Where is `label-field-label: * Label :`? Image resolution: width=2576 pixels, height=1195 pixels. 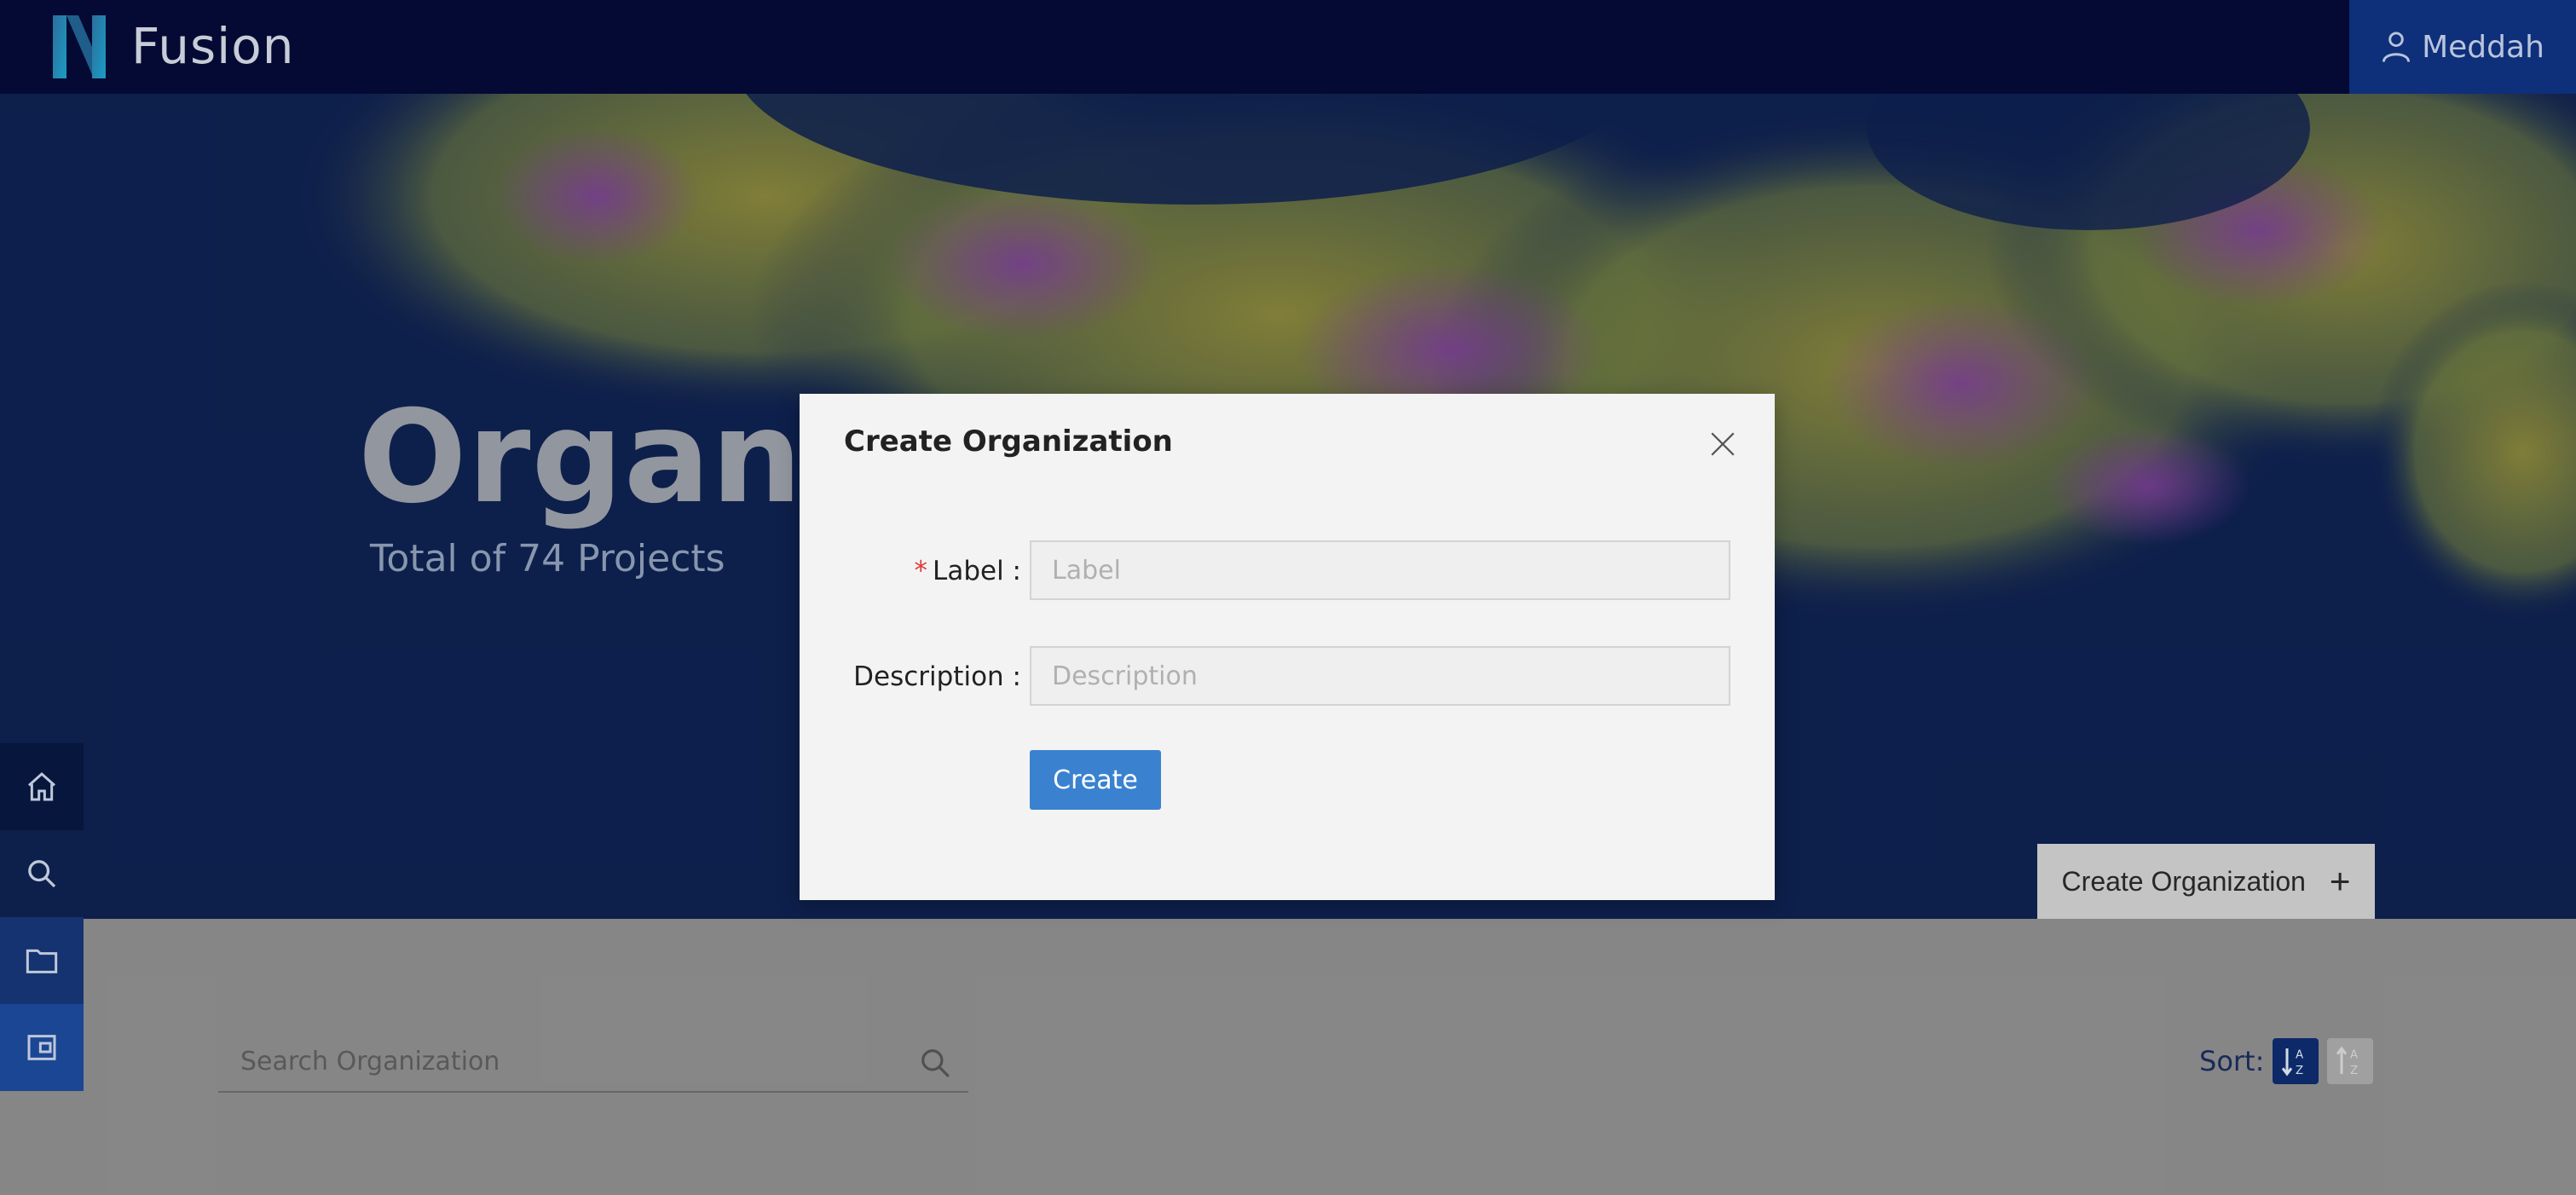
label-field-label: * Label : is located at coordinates (967, 571).